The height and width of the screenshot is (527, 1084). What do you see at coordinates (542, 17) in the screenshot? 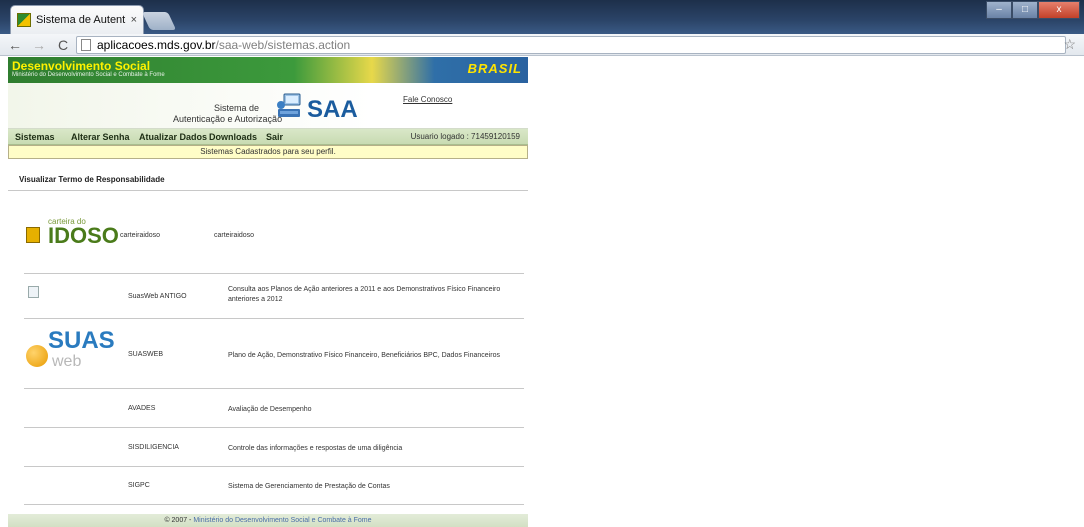
I see `window-titlebar: Sistema de Autenticação × – □ x` at bounding box center [542, 17].